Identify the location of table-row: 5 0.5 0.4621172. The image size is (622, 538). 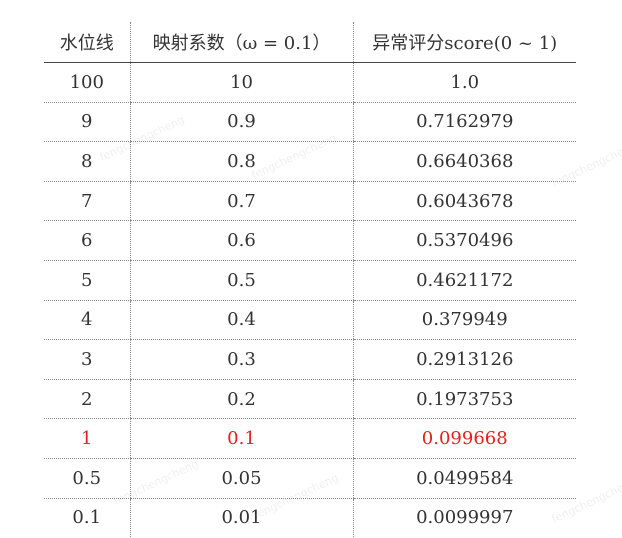
(310, 280).